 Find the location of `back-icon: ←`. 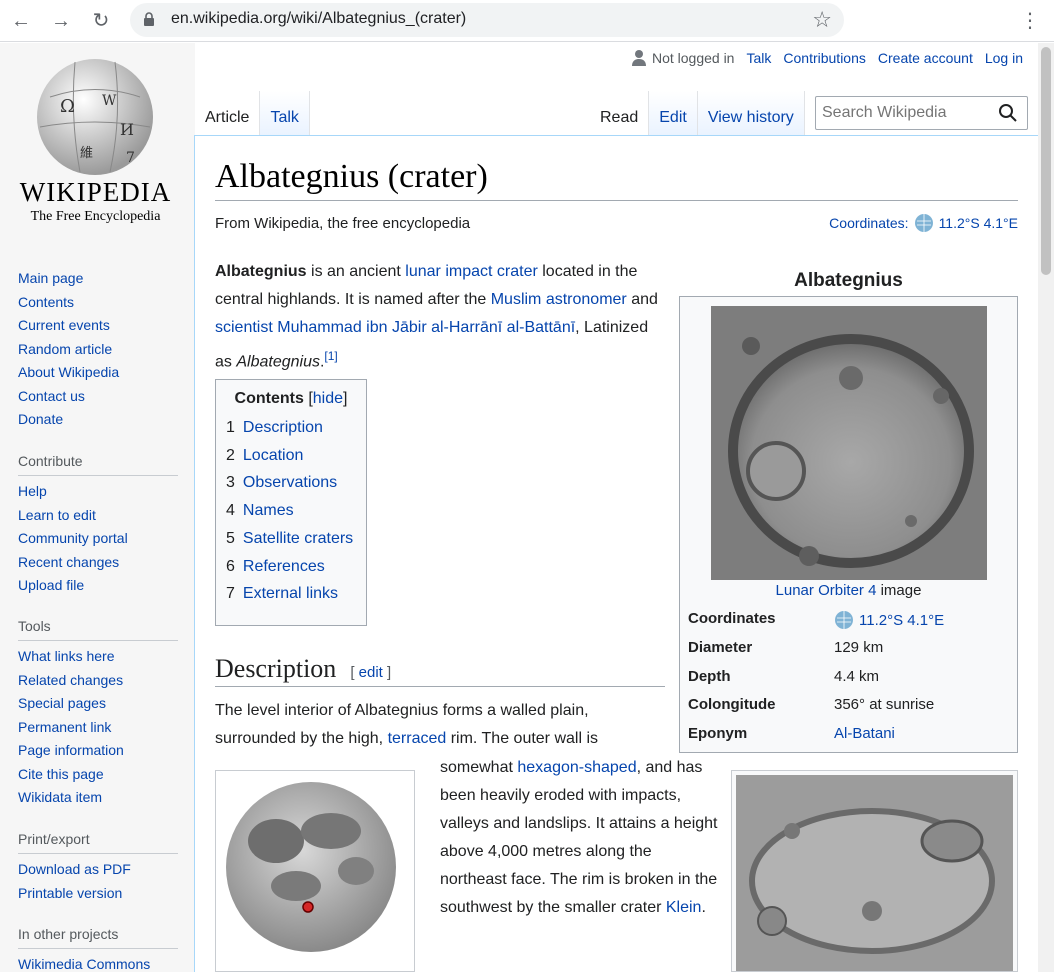

back-icon: ← is located at coordinates (21, 21).